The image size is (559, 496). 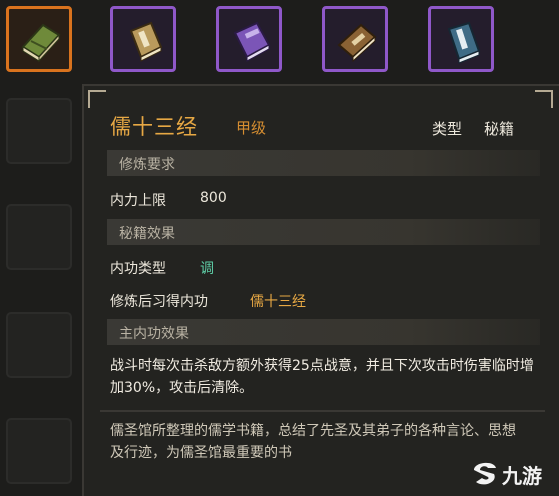 I want to click on item-name: 儒十三经, so click(x=154, y=127).